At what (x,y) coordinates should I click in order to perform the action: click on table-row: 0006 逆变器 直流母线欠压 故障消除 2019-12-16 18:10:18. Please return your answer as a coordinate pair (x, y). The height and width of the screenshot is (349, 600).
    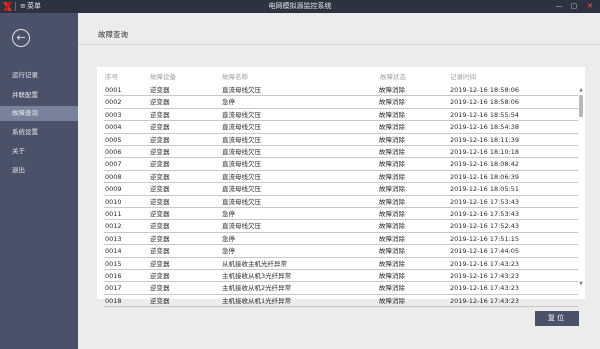
    Looking at the image, I should click on (341, 152).